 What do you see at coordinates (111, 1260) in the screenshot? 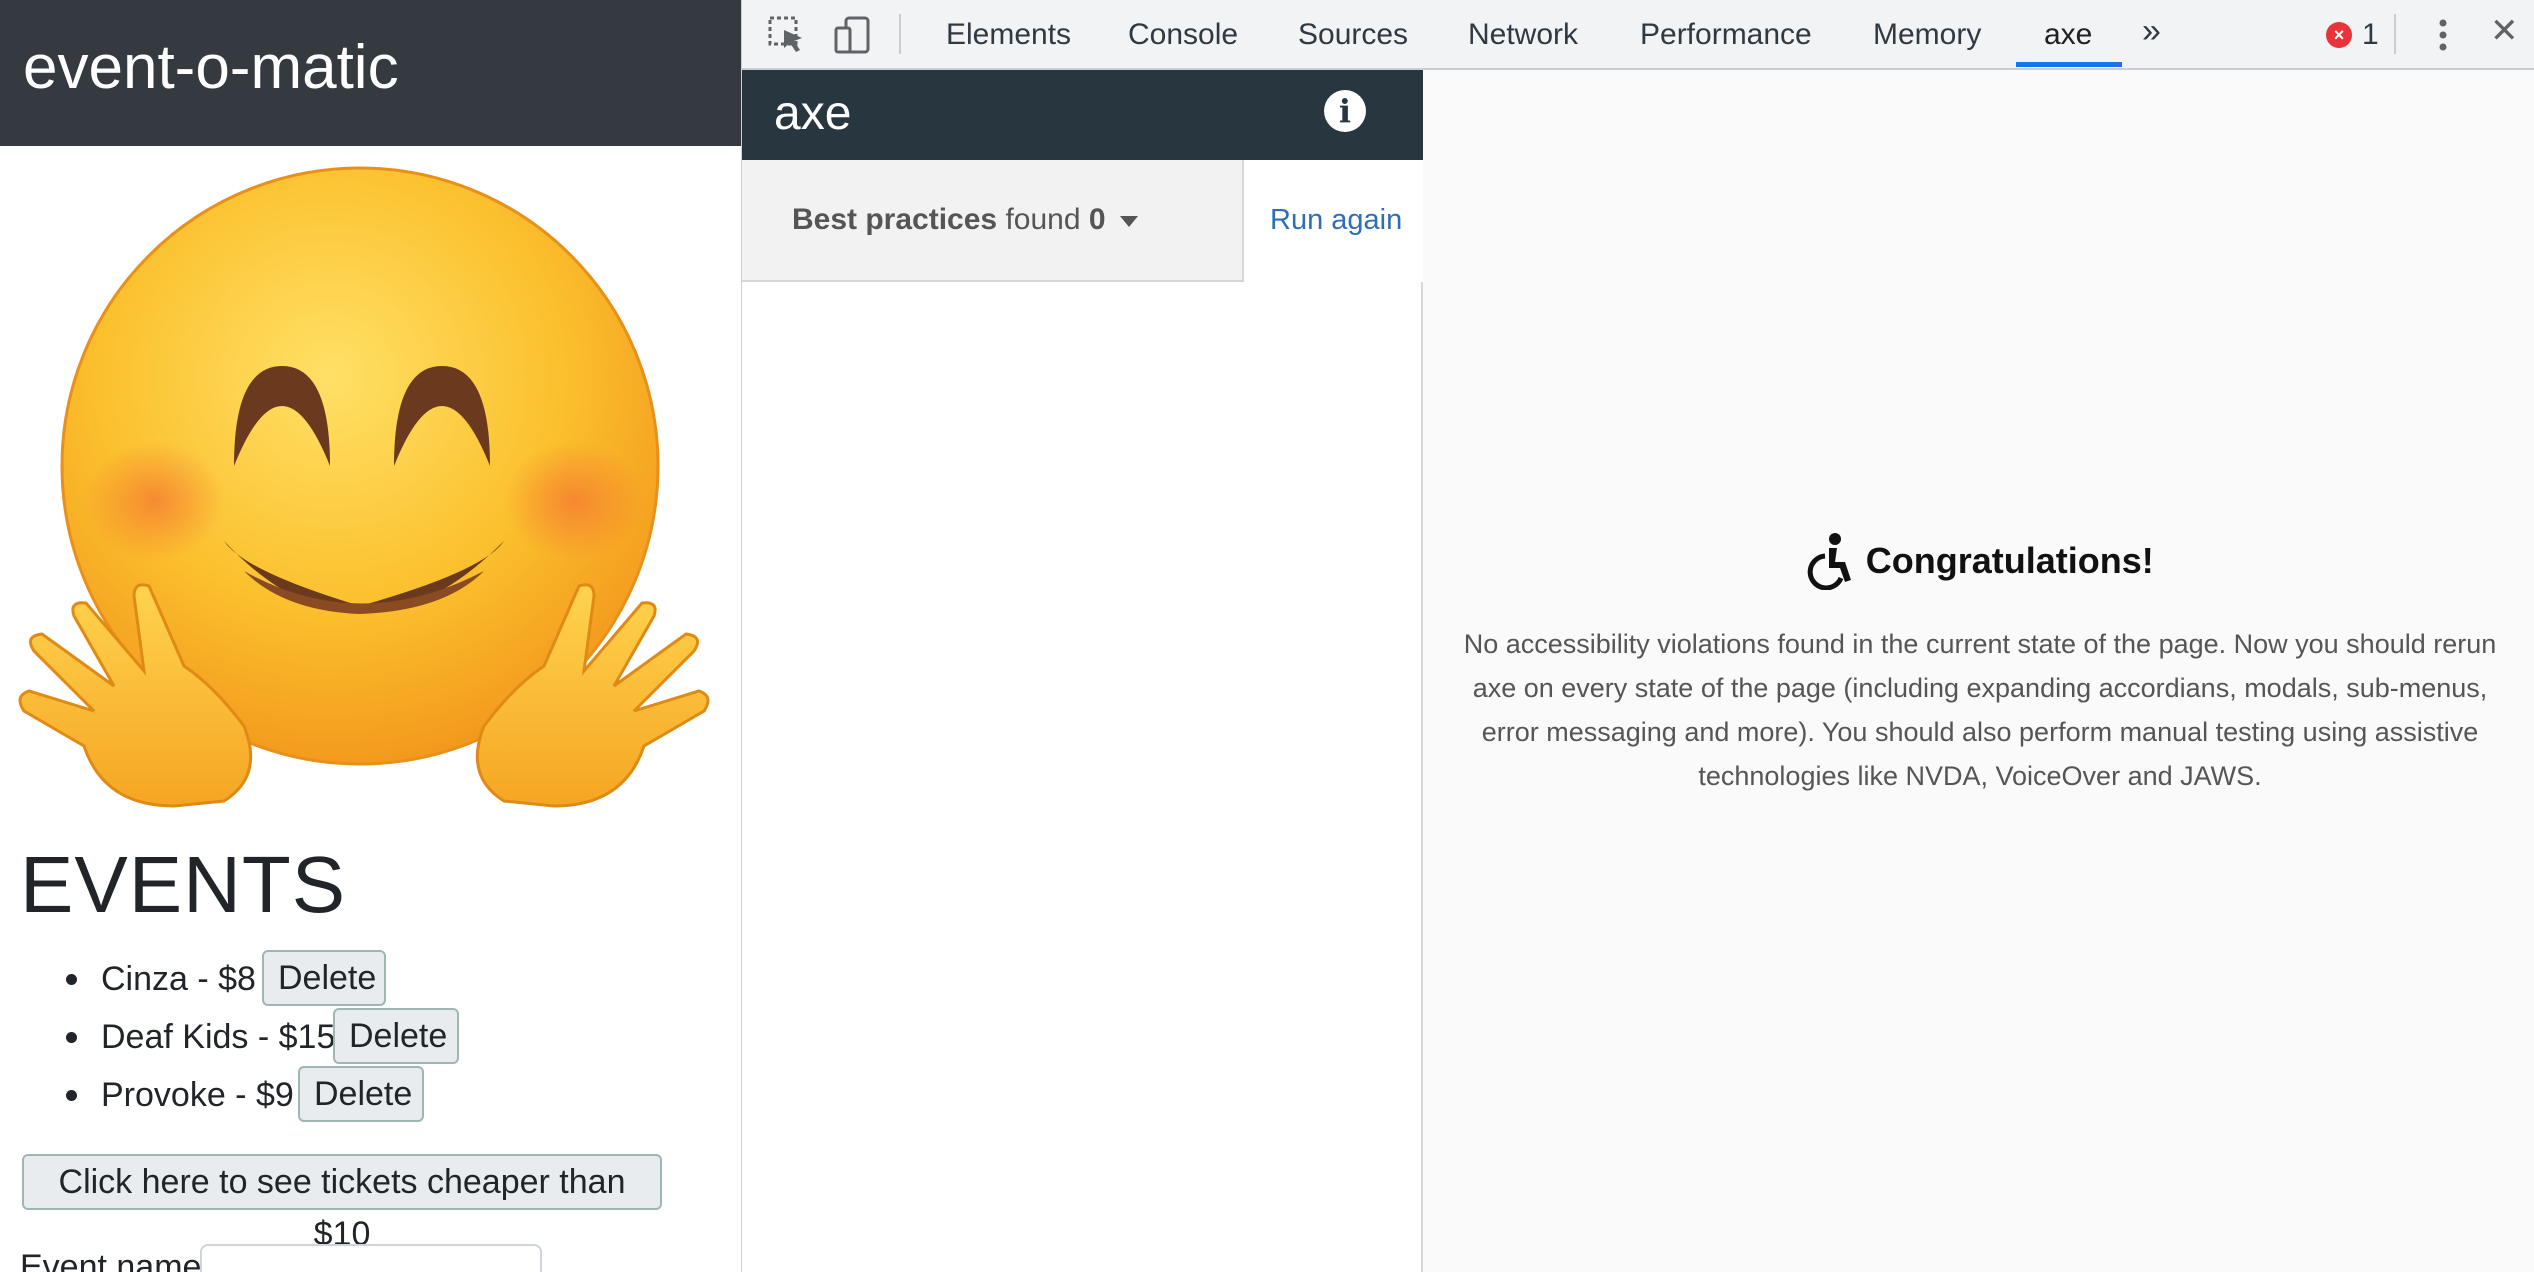
I see `event-name-label: Event name` at bounding box center [111, 1260].